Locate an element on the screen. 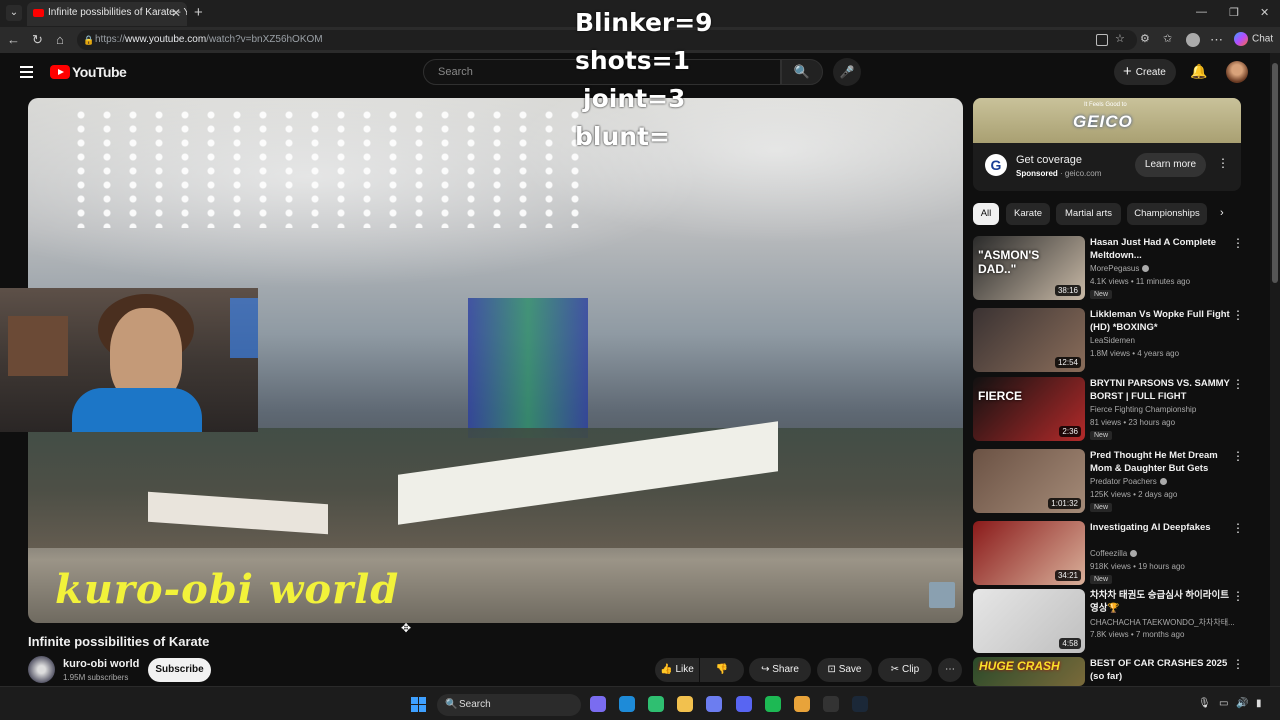 The image size is (1280, 720). channel-watermark-icon is located at coordinates (942, 595).